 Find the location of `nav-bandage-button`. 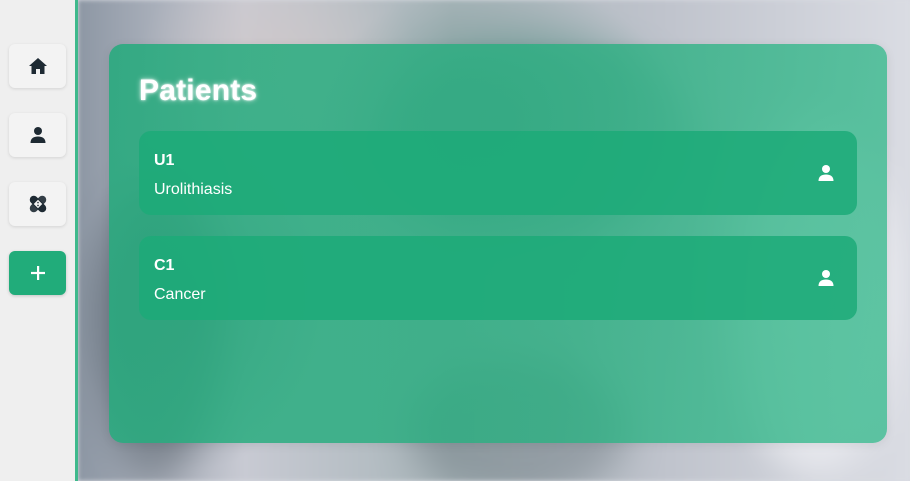

nav-bandage-button is located at coordinates (37, 204).